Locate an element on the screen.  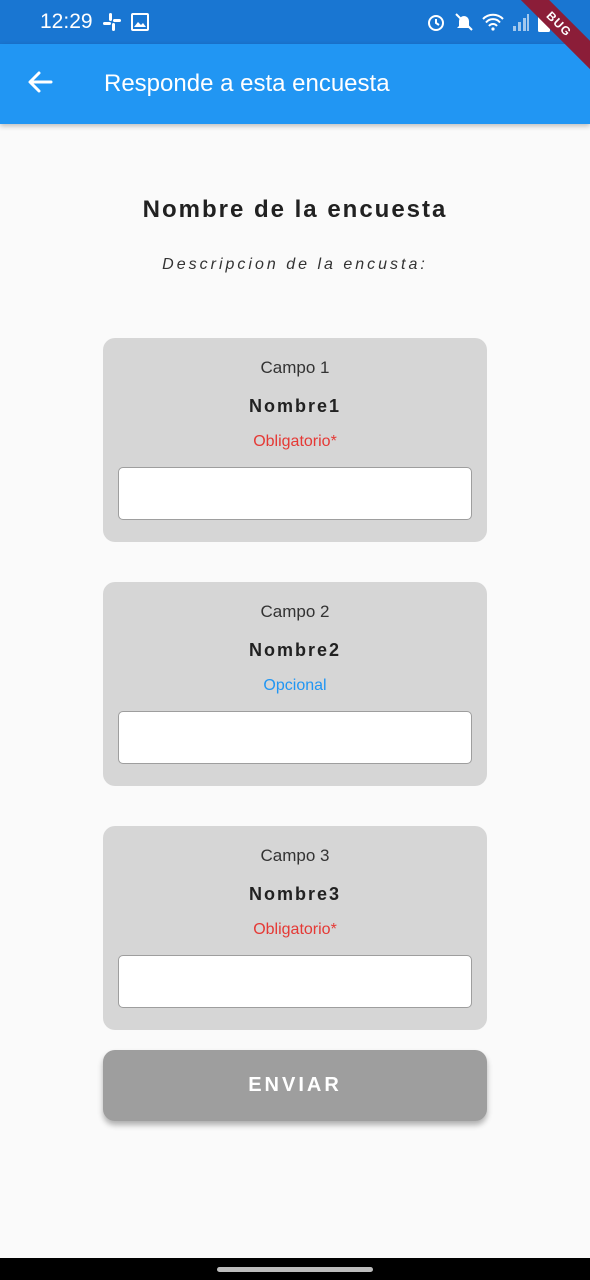
survey-title: Nombre de la encuesta is located at coordinates (295, 209).